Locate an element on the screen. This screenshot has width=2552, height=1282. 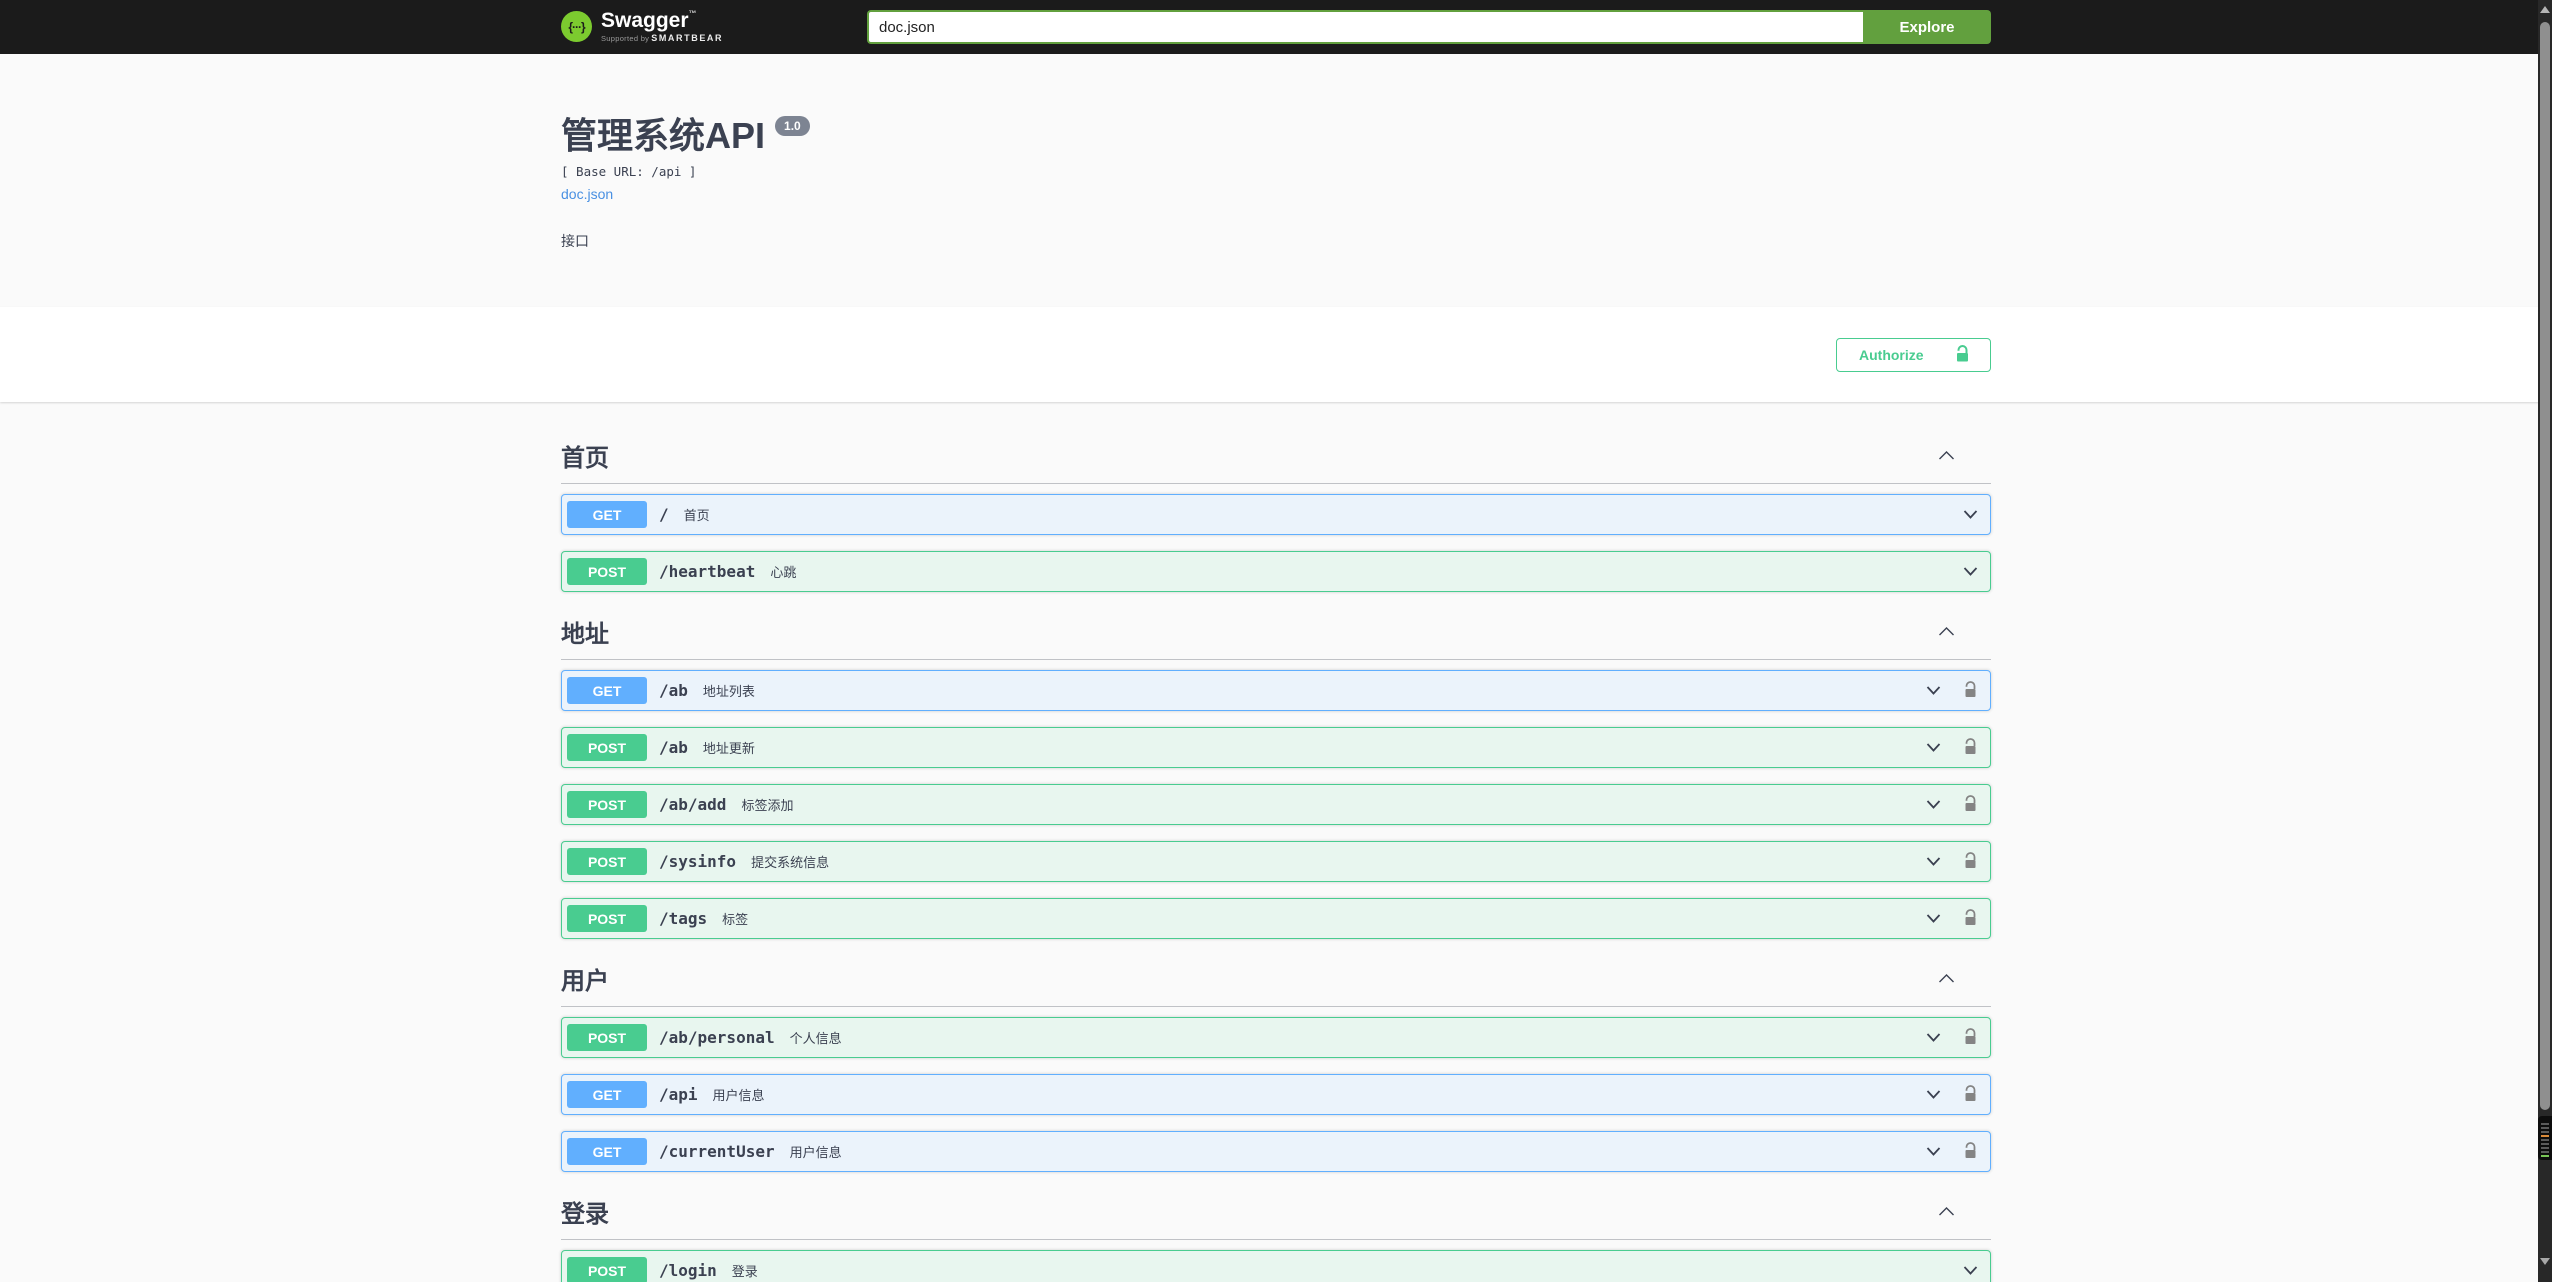
section-title: 登录 is located at coordinates (585, 1214).